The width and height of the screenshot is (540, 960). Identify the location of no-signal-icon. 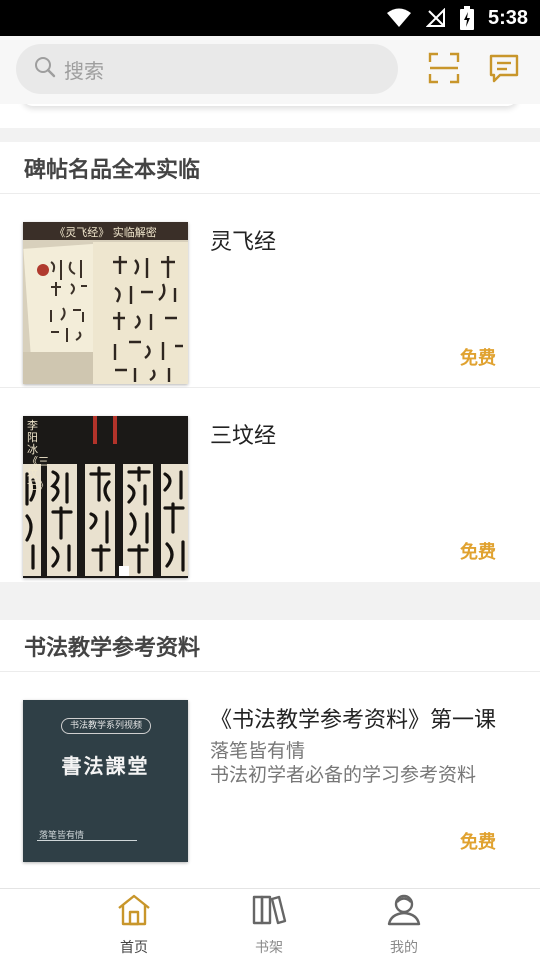
(435, 18).